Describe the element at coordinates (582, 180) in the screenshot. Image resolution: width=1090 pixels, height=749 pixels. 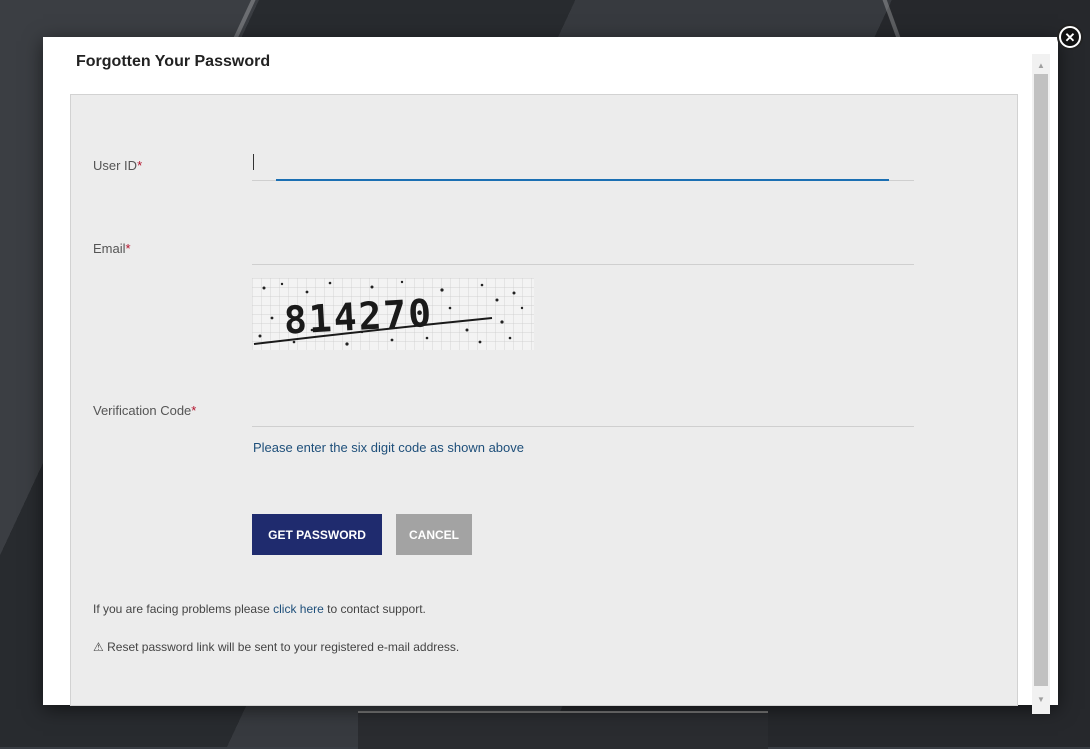
I see `user-id-focus-underline` at that location.